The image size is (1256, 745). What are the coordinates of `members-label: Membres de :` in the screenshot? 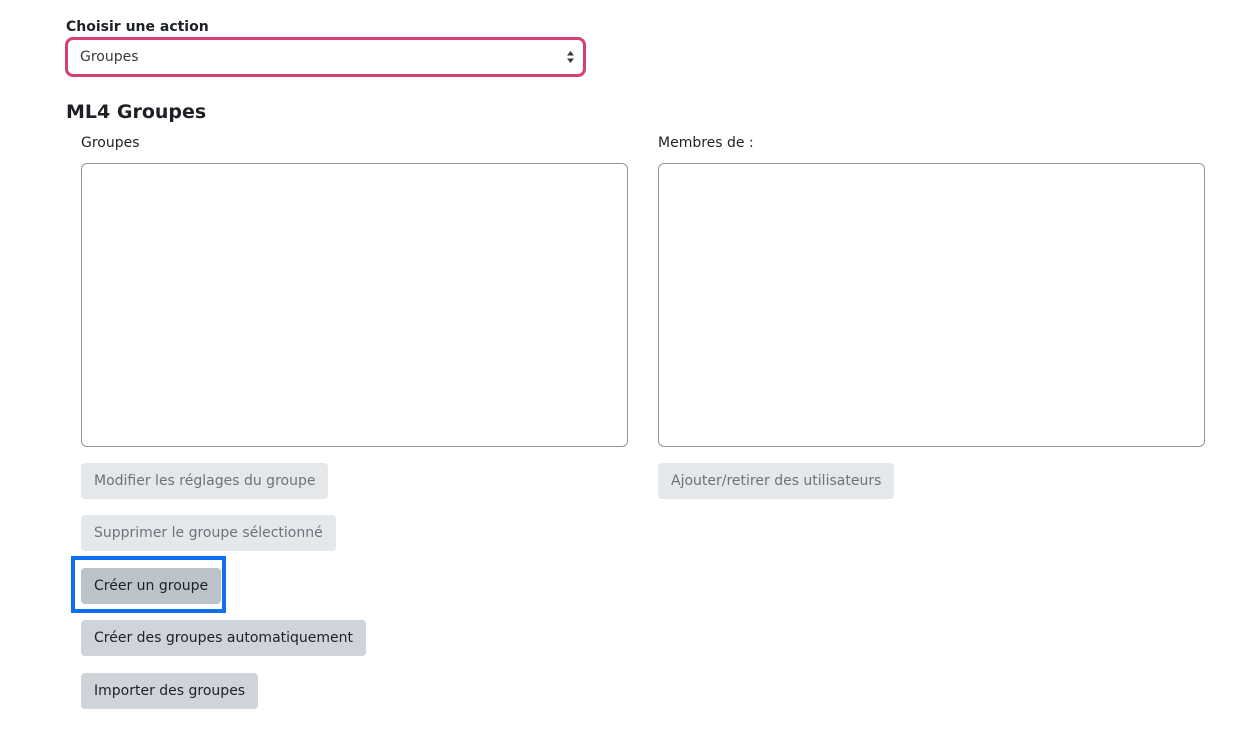 It's located at (706, 143).